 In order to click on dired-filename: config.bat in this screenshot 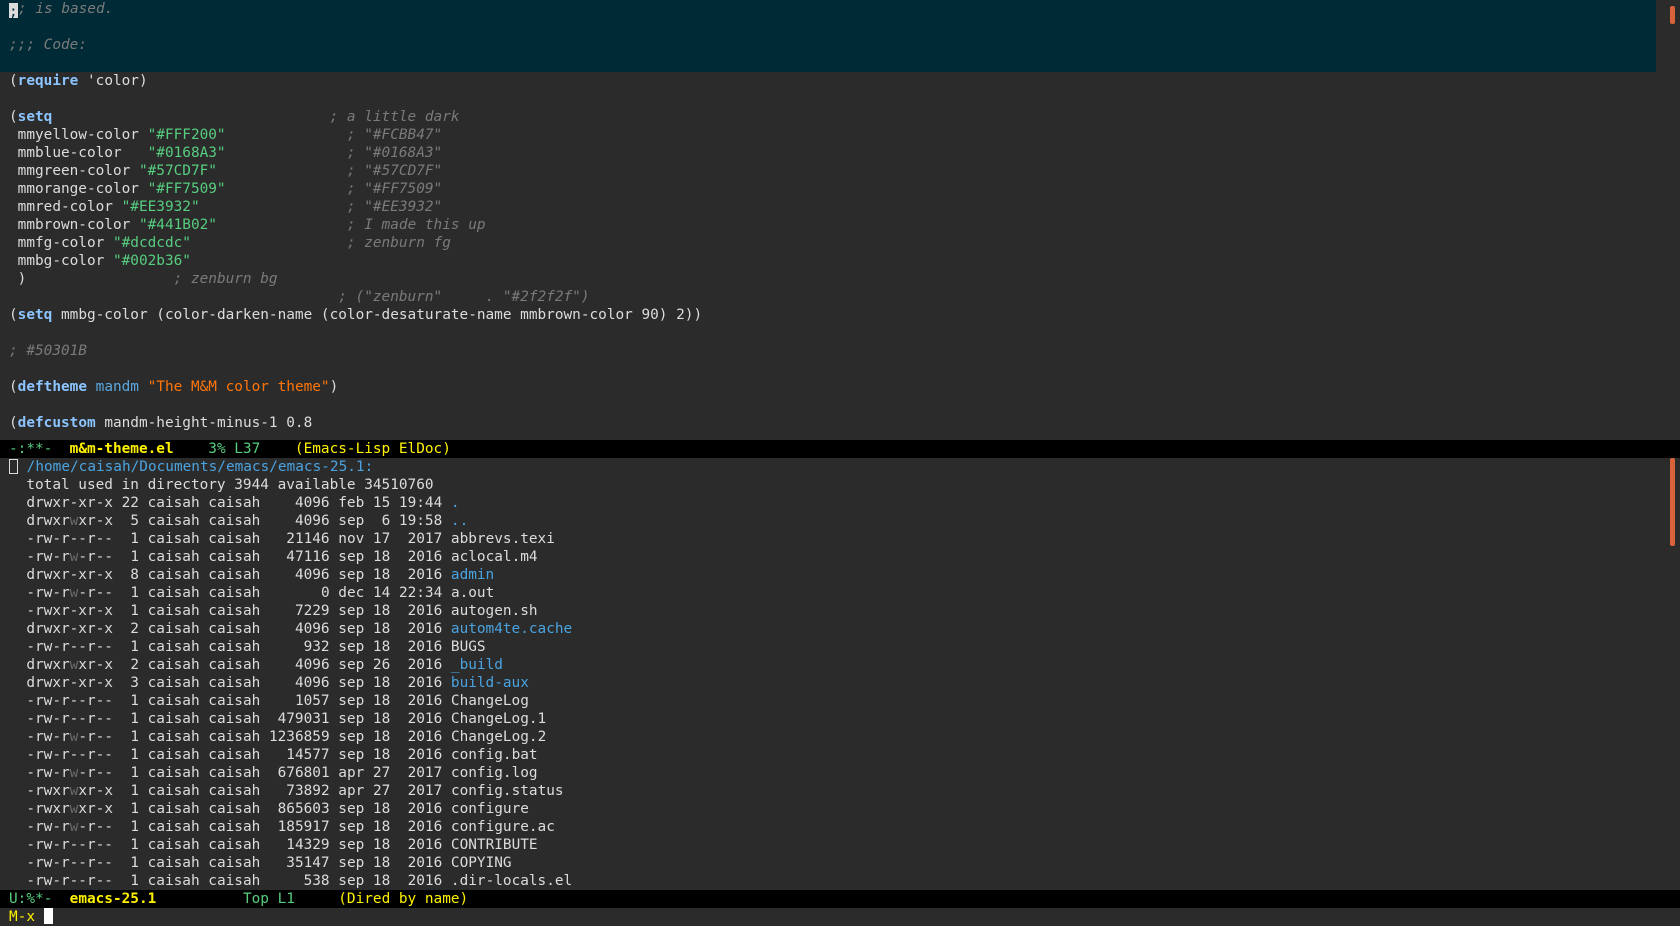, I will do `click(494, 755)`.